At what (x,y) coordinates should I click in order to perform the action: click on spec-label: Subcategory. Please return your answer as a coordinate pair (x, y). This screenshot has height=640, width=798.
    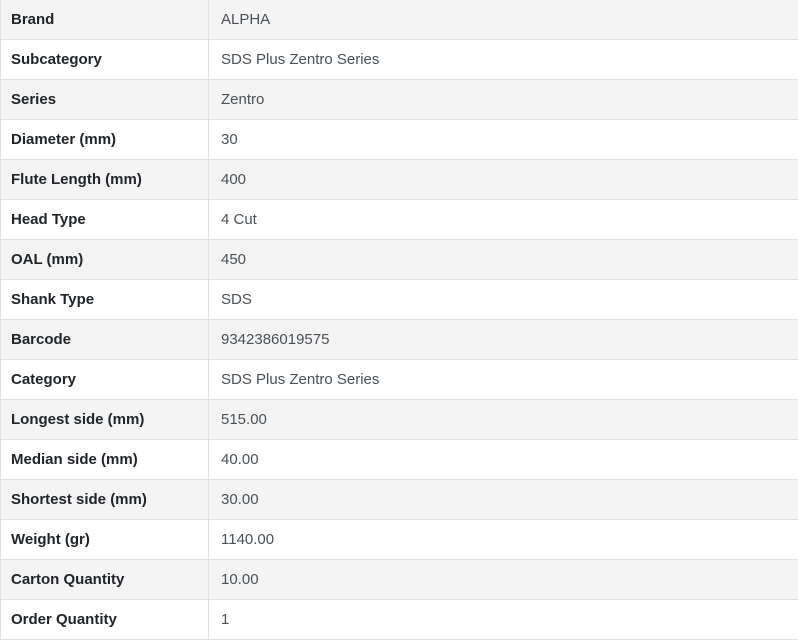
    Looking at the image, I should click on (105, 60).